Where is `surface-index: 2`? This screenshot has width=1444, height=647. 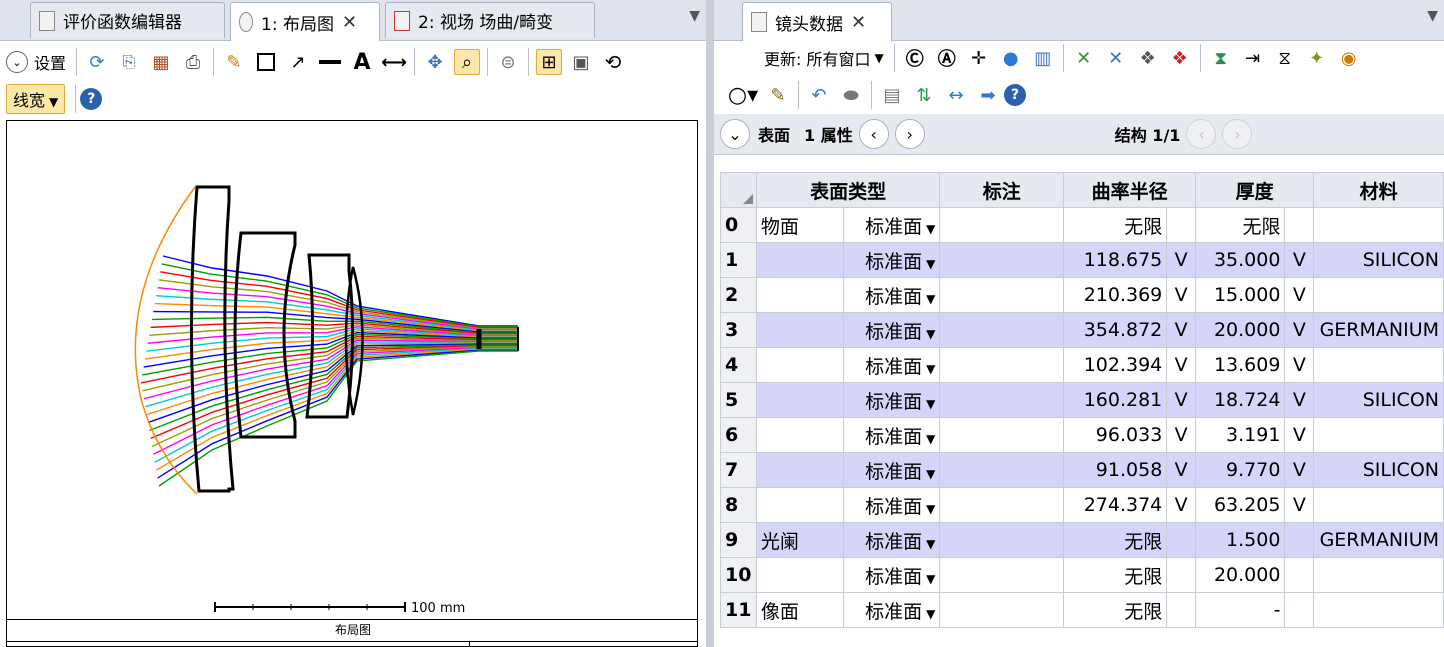 surface-index: 2 is located at coordinates (738, 295).